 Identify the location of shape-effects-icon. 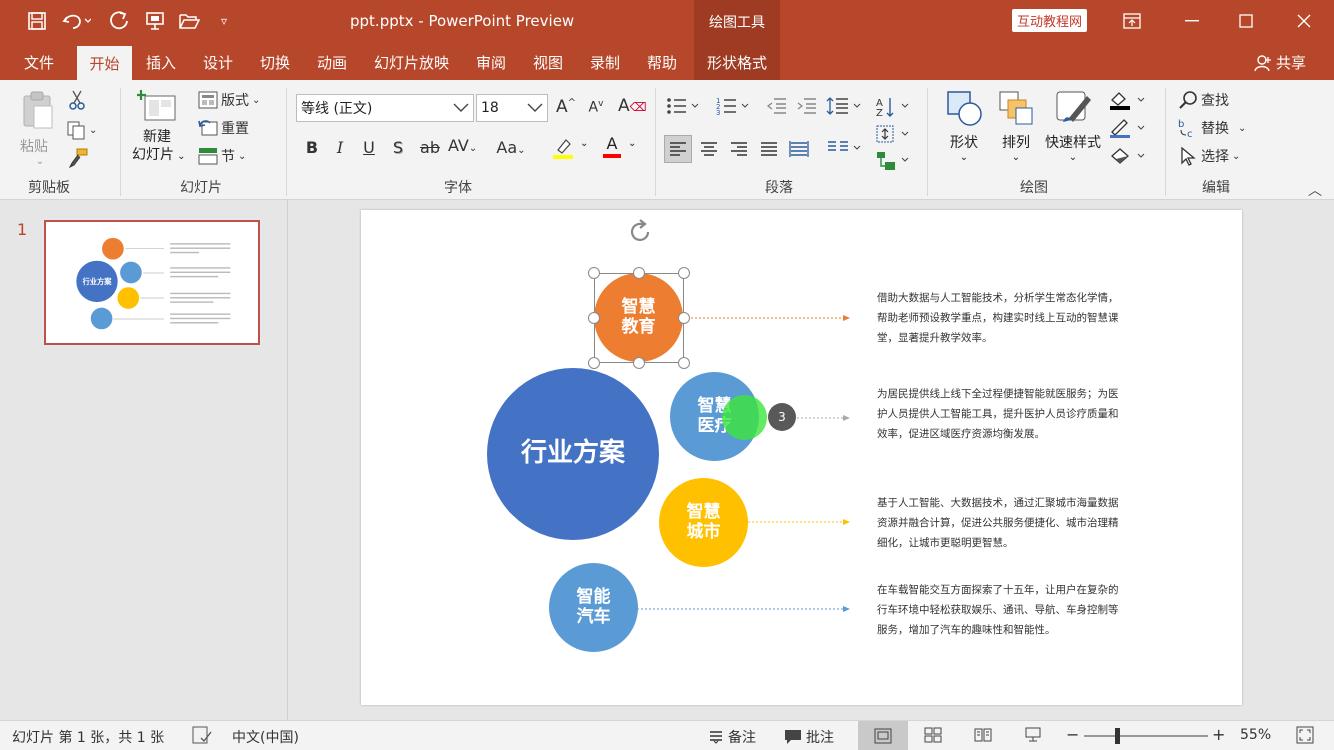
(1128, 158).